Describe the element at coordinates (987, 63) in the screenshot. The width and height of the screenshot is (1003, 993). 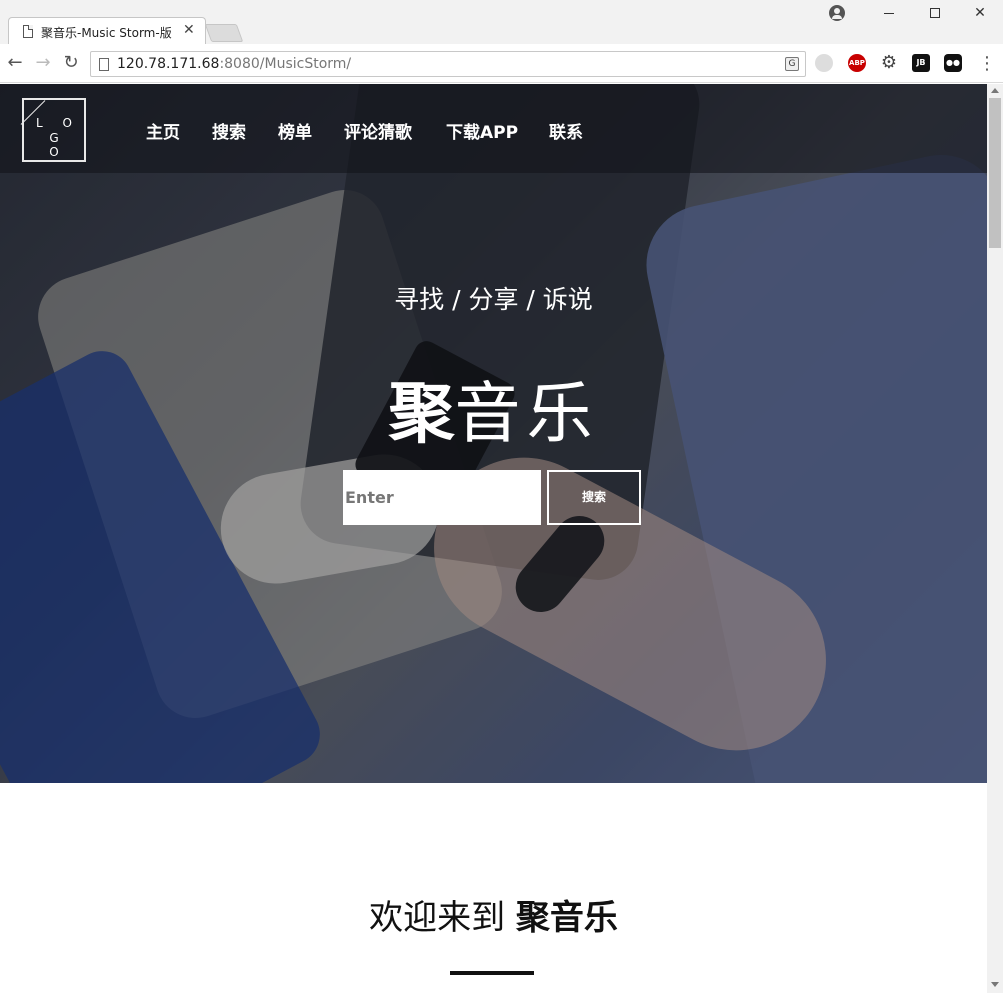
I see `browser-menu-icon: ⋮` at that location.